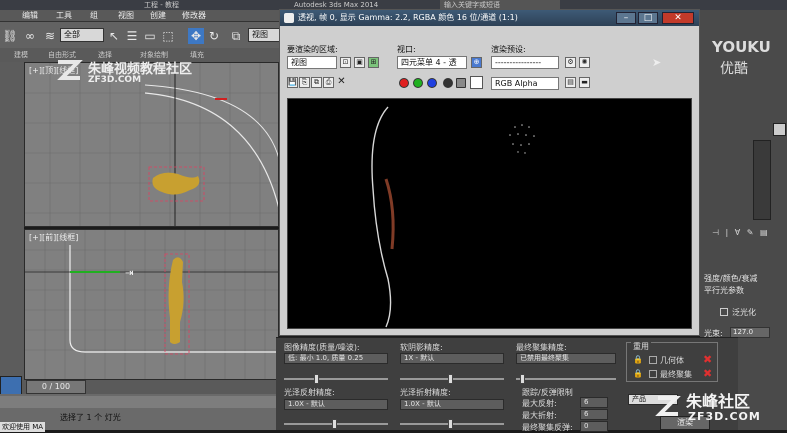  What do you see at coordinates (30, 16) in the screenshot?
I see `menu-edit: 编辑` at bounding box center [30, 16].